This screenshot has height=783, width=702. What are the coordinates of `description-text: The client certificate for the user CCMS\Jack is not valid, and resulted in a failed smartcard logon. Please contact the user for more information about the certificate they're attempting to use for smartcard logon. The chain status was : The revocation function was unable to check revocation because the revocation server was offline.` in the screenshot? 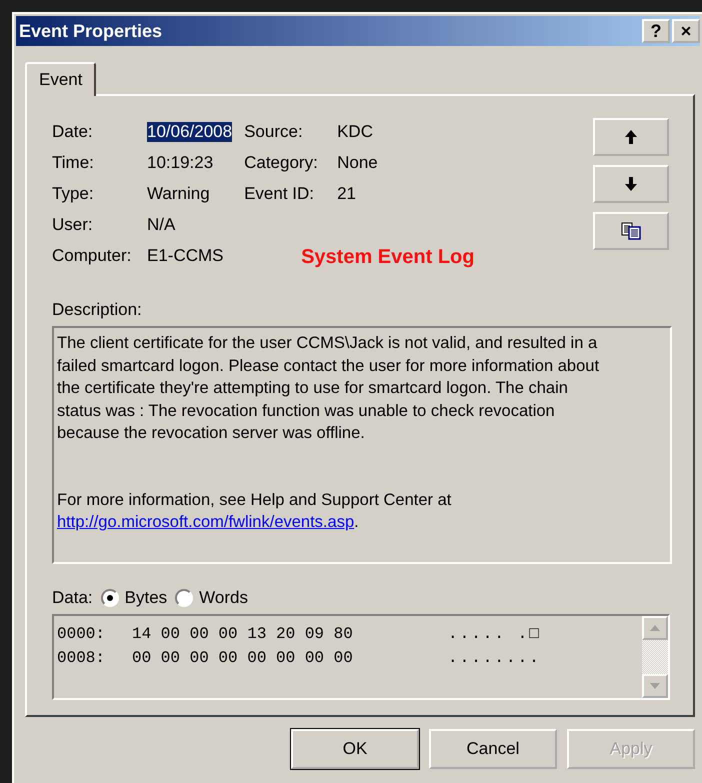 It's located at (328, 388).